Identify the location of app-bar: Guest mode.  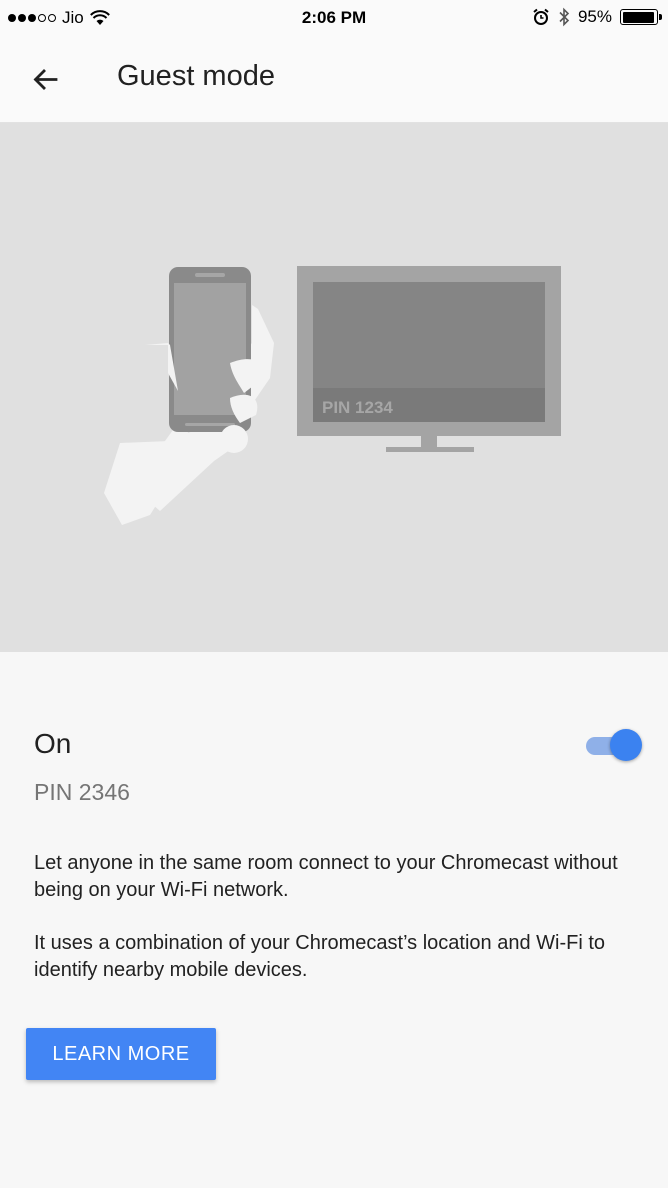
(334, 79).